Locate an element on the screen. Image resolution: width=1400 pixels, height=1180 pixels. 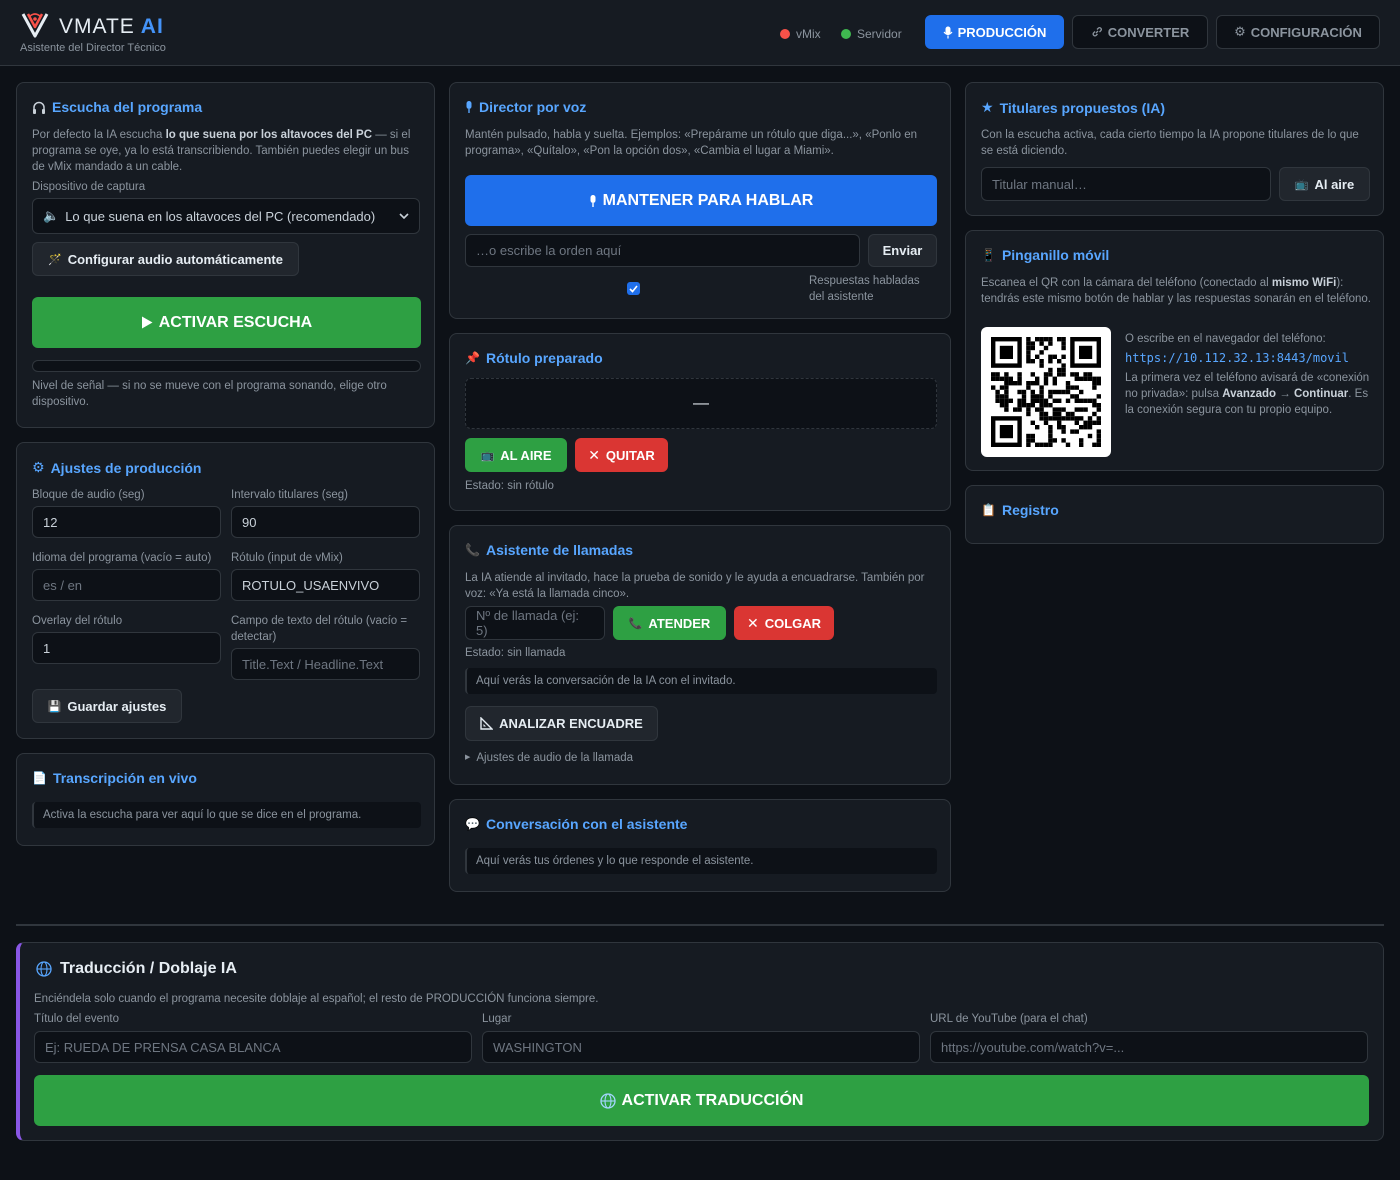
tab-converter-label: CONVERTER is located at coordinates (1148, 32).